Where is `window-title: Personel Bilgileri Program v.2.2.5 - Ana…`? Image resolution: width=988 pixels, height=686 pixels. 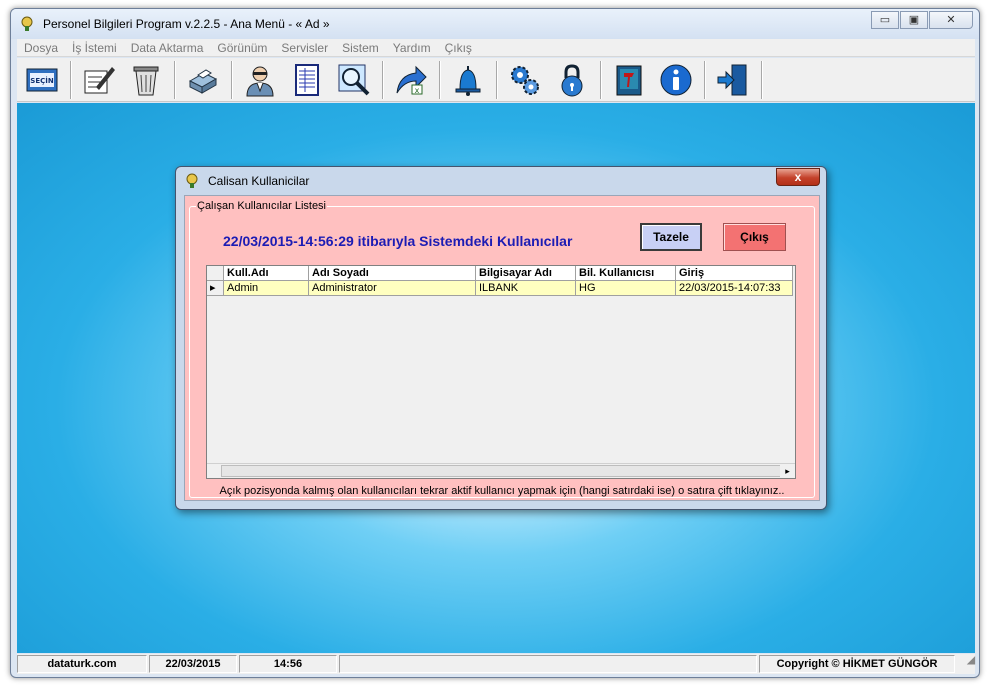 window-title: Personel Bilgileri Program v.2.2.5 - Ana… is located at coordinates (186, 24).